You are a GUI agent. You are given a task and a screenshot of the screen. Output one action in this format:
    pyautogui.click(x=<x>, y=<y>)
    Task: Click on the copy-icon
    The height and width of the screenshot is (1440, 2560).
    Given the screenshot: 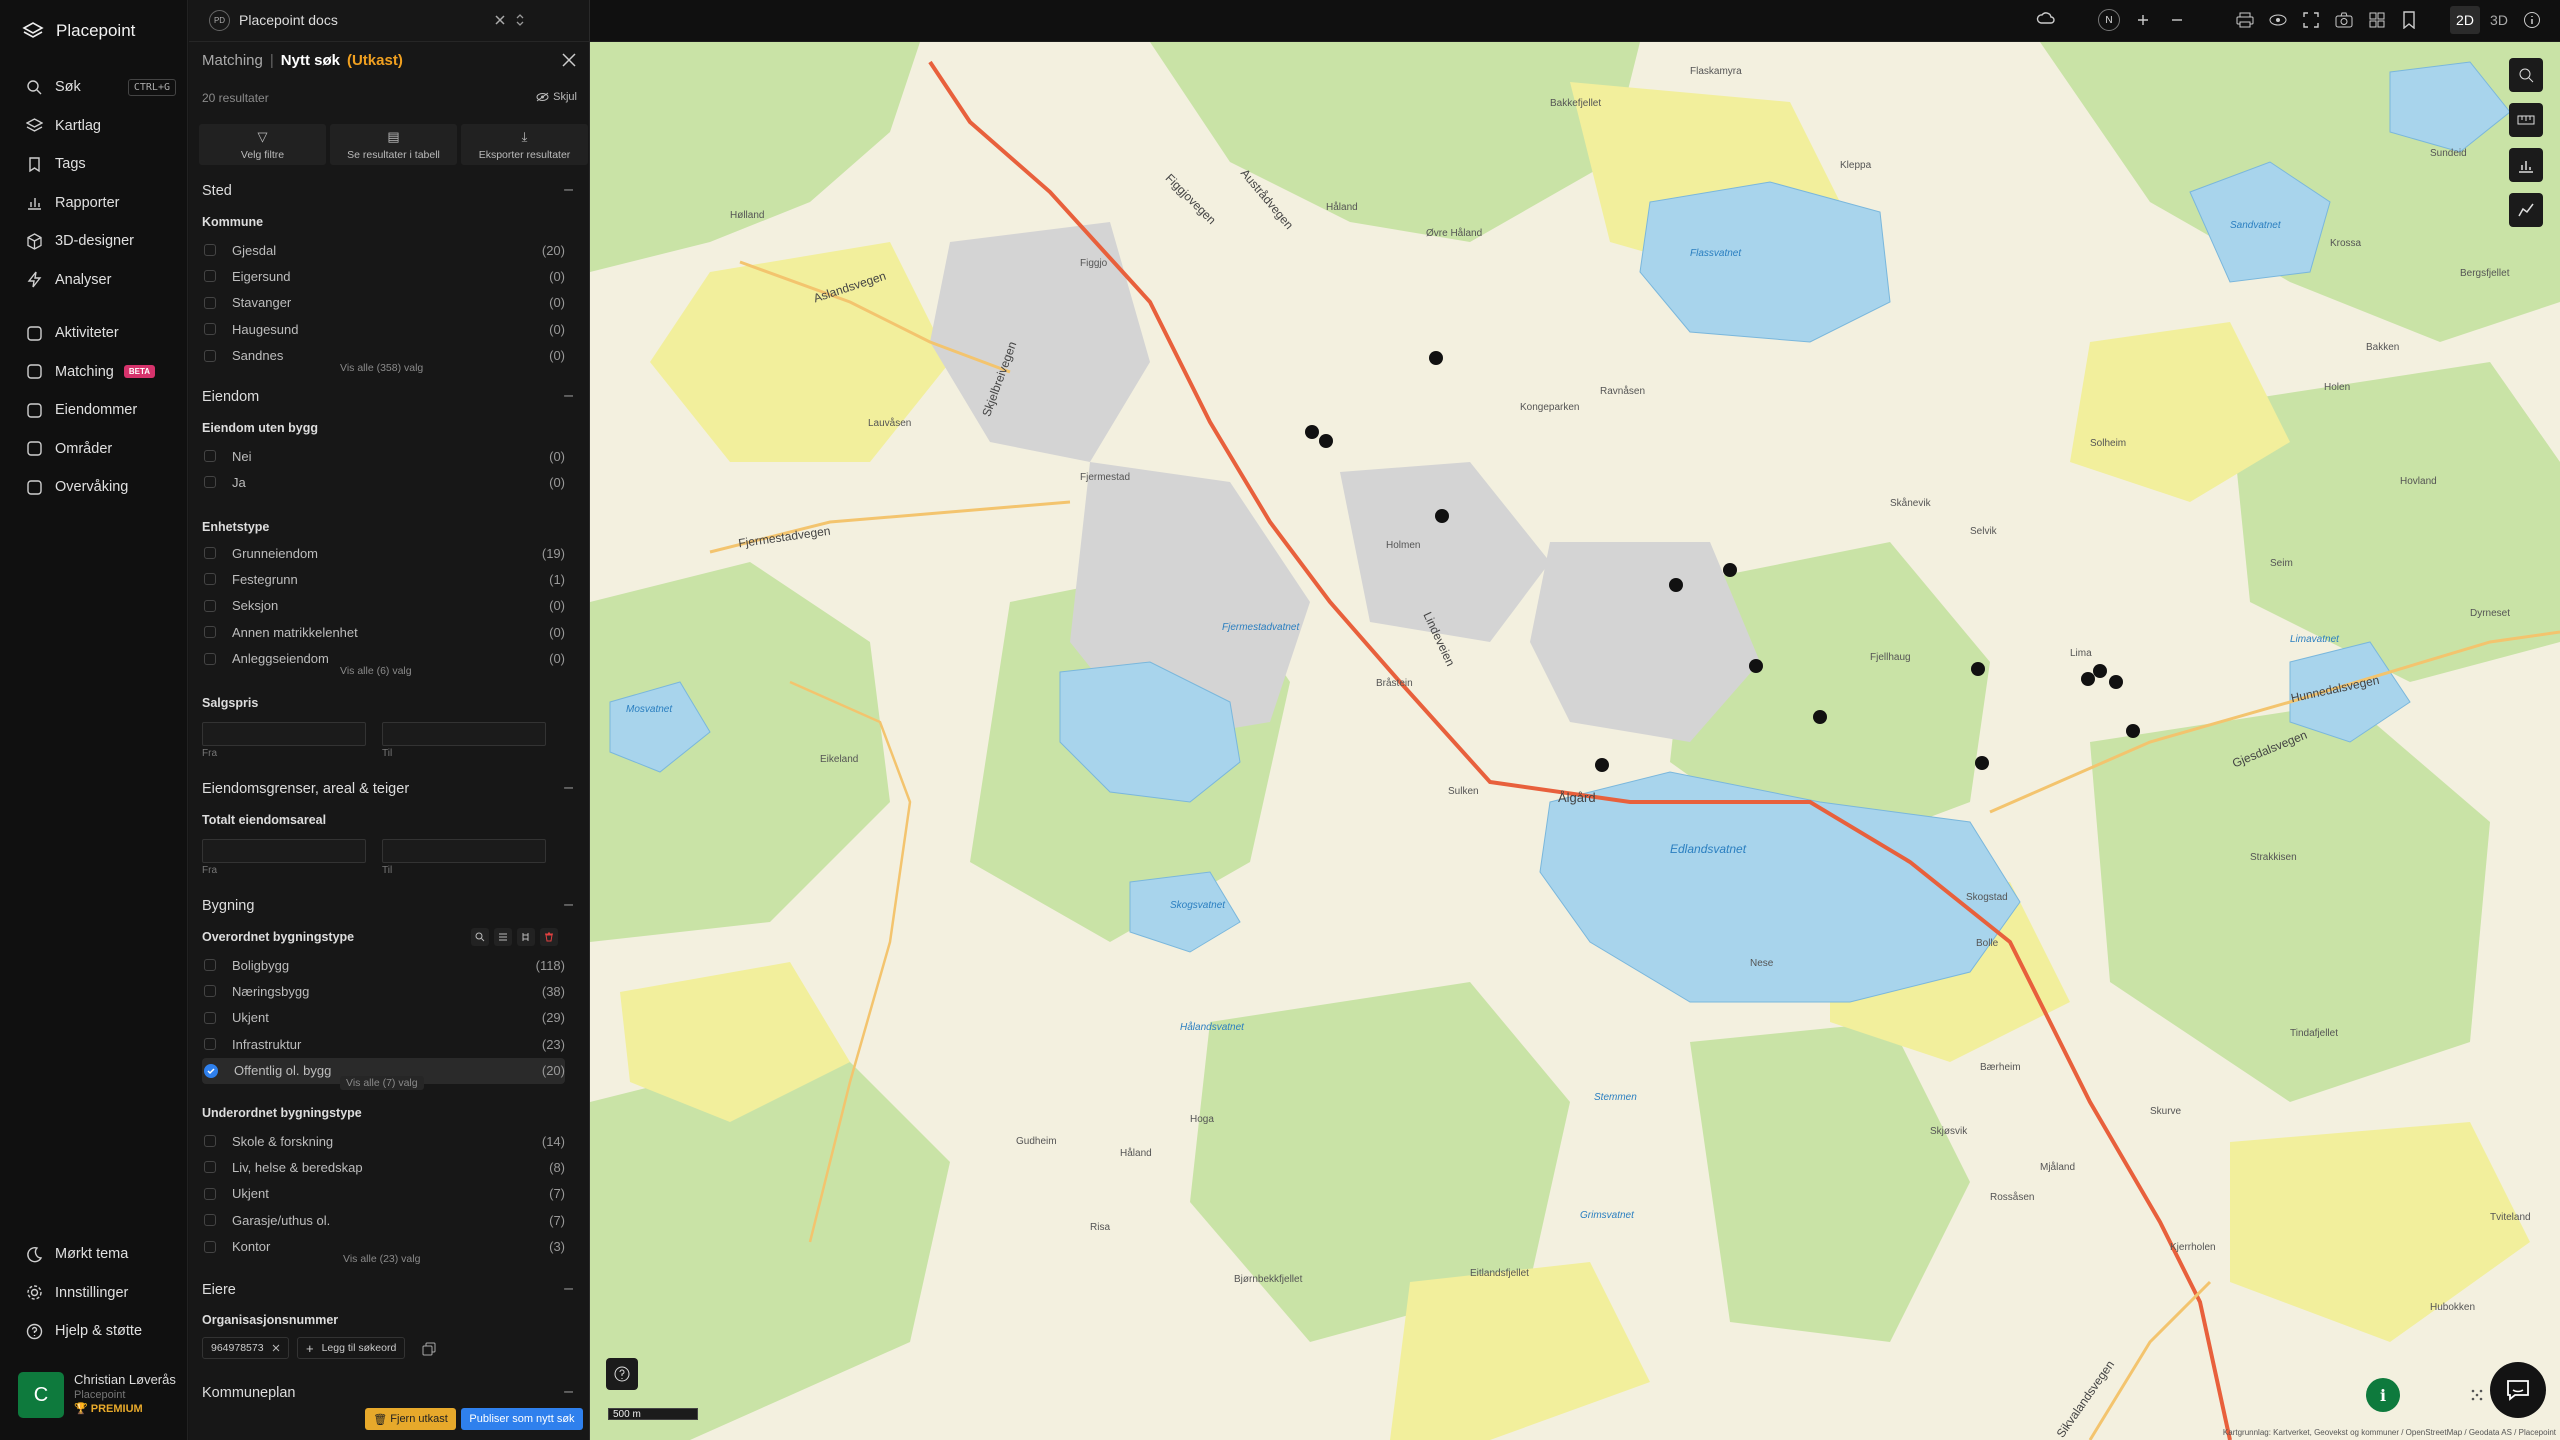 What is the action you would take?
    pyautogui.click(x=429, y=1349)
    